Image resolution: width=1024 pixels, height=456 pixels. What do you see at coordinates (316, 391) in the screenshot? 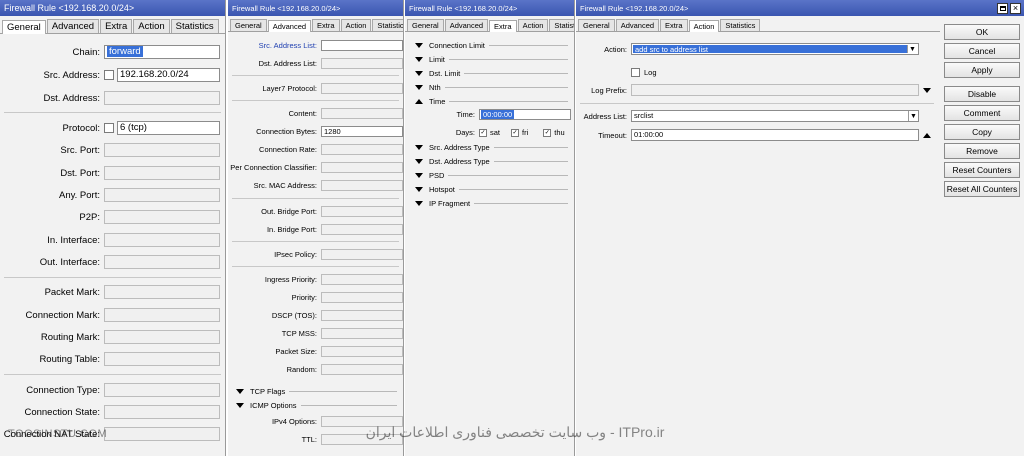
I see `tcp-flags-section: TCP Flags` at bounding box center [316, 391].